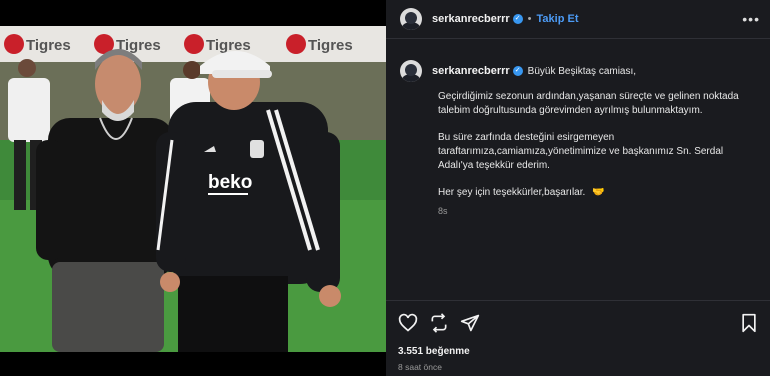 The height and width of the screenshot is (376, 770). What do you see at coordinates (411, 71) in the screenshot?
I see `caption-avatar` at bounding box center [411, 71].